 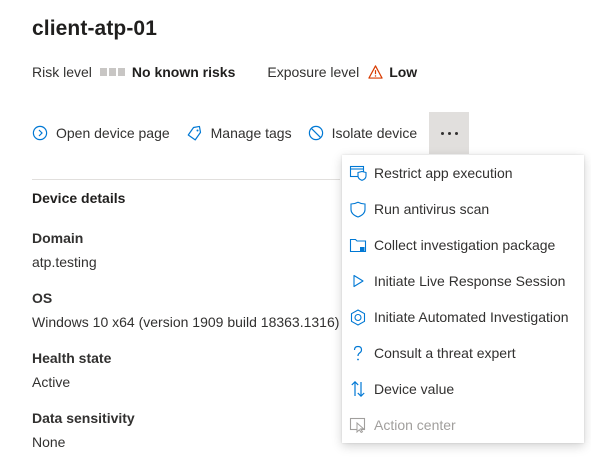 What do you see at coordinates (375, 72) in the screenshot?
I see `warning-icon` at bounding box center [375, 72].